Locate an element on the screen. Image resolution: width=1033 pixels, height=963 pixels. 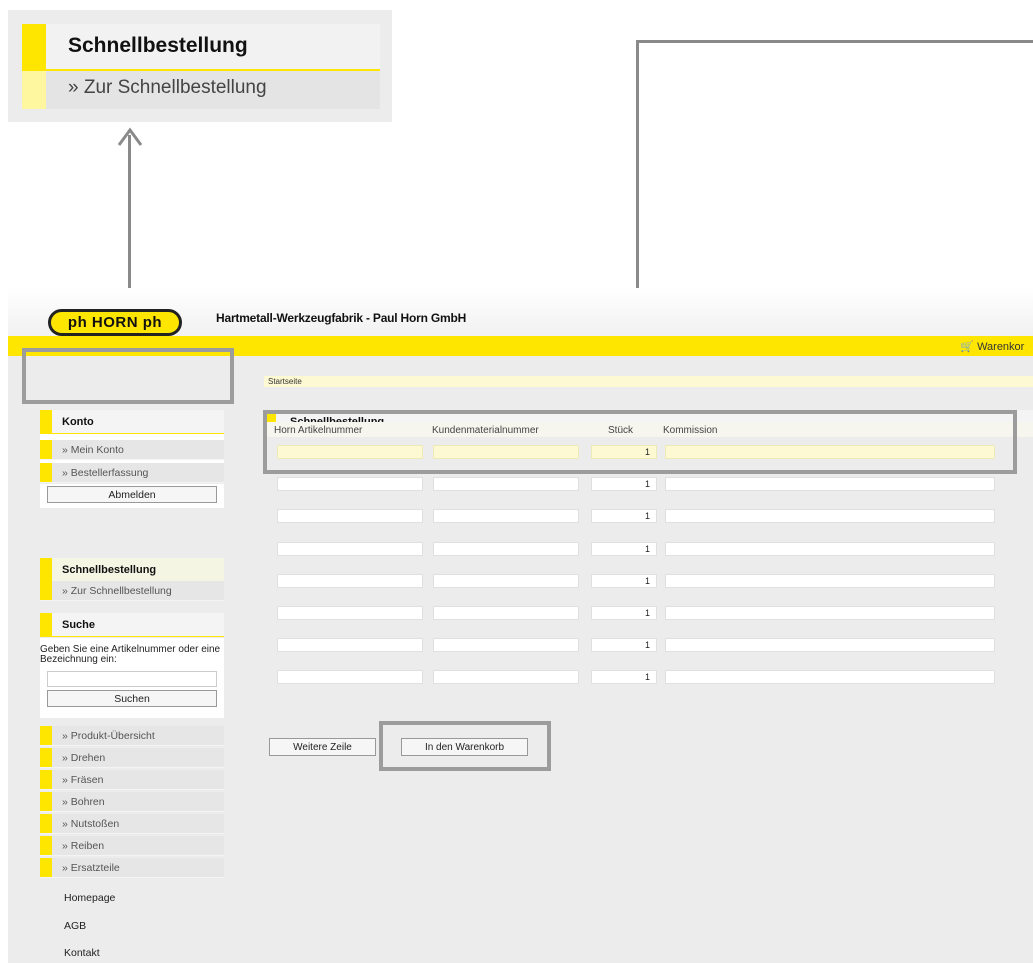
sidebar-item-label: » Mein Konto is located at coordinates (93, 450).